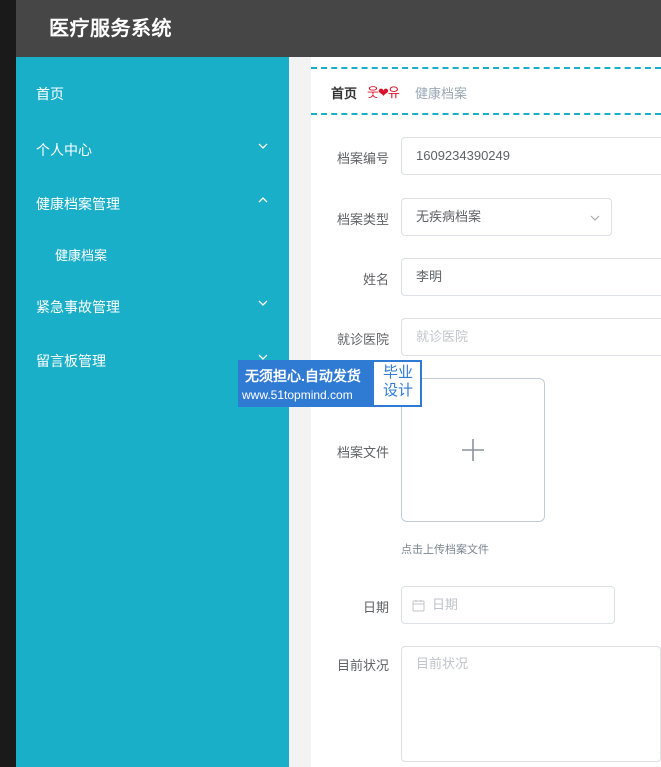 Image resolution: width=661 pixels, height=767 pixels. I want to click on breadcrumb: 首页 웃❤유 健康档案, so click(486, 91).